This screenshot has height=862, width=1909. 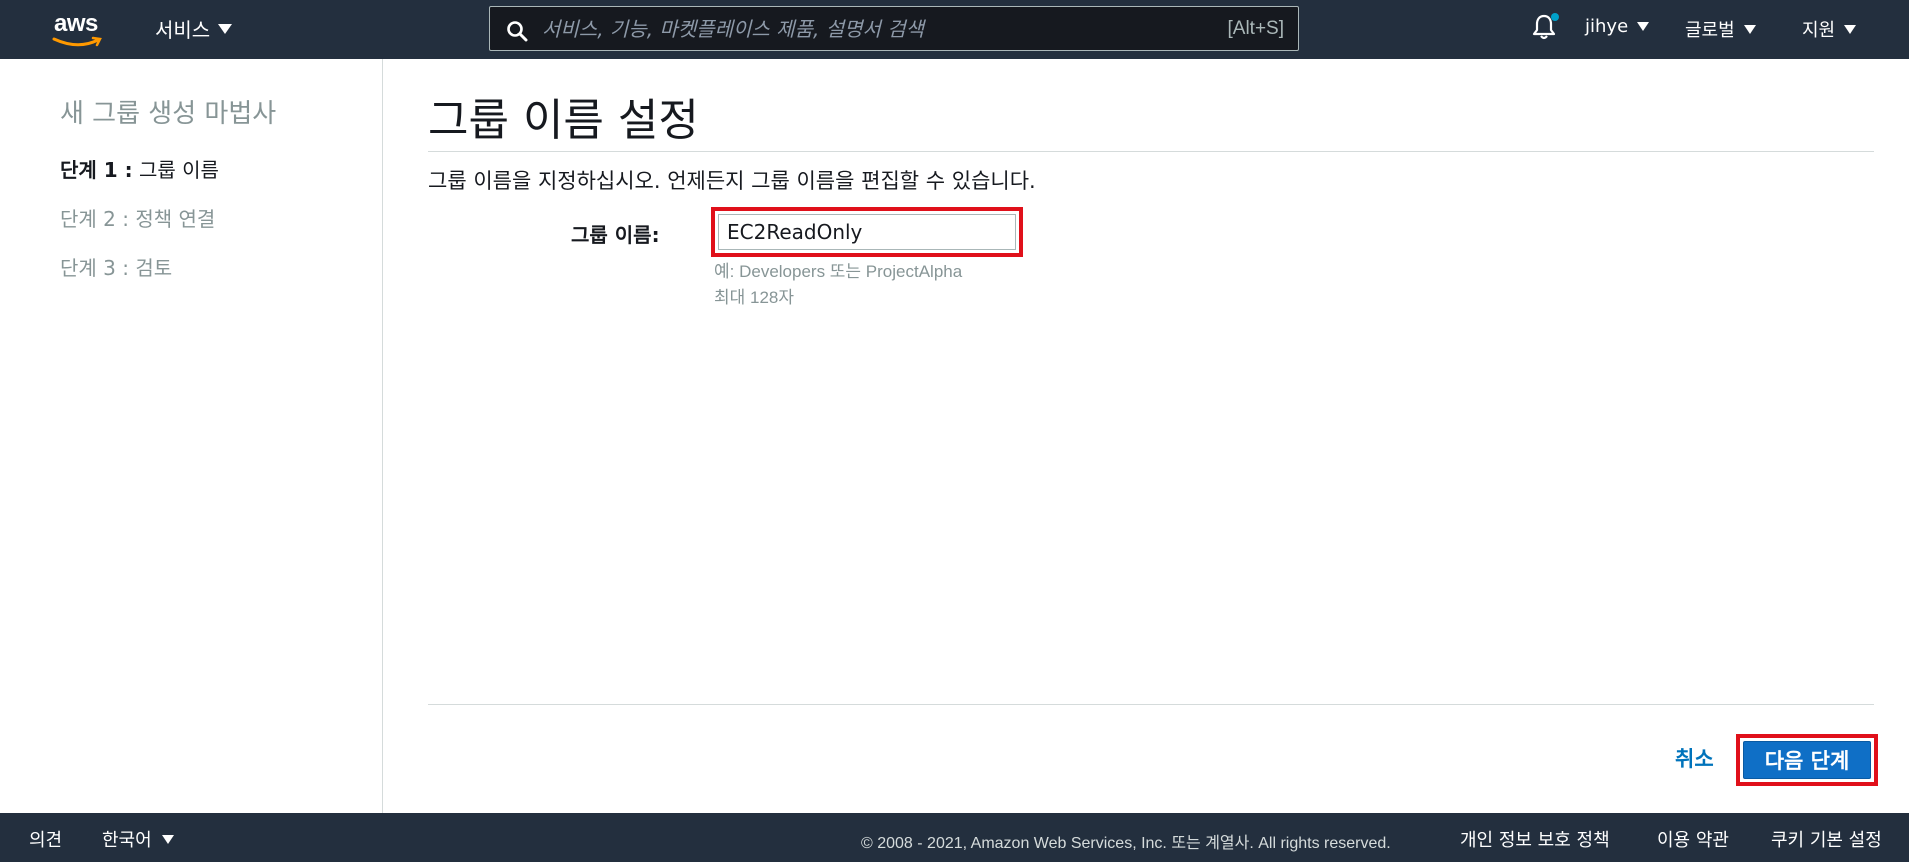 I want to click on terms-label: 이용 약관, so click(x=1693, y=840).